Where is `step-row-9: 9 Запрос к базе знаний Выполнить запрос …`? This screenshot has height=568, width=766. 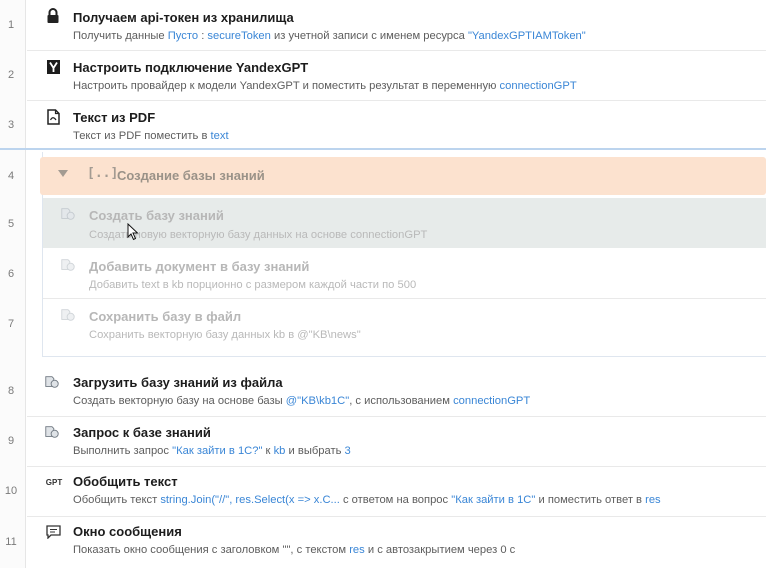
step-row-9: 9 Запрос к базе знаний Выполнить запрос … is located at coordinates (383, 441).